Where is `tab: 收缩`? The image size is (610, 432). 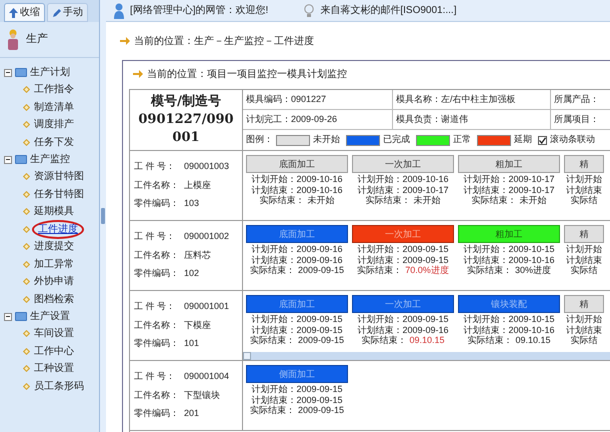 tab: 收缩 is located at coordinates (24, 12).